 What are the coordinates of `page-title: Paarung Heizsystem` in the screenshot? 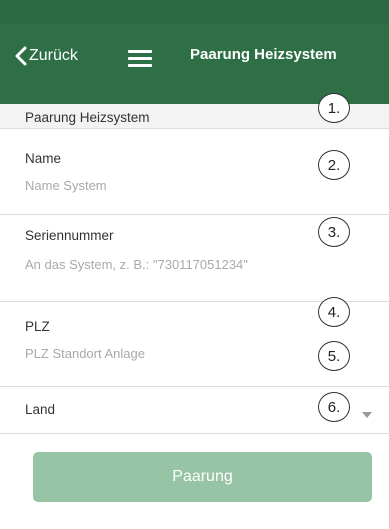 It's located at (263, 54).